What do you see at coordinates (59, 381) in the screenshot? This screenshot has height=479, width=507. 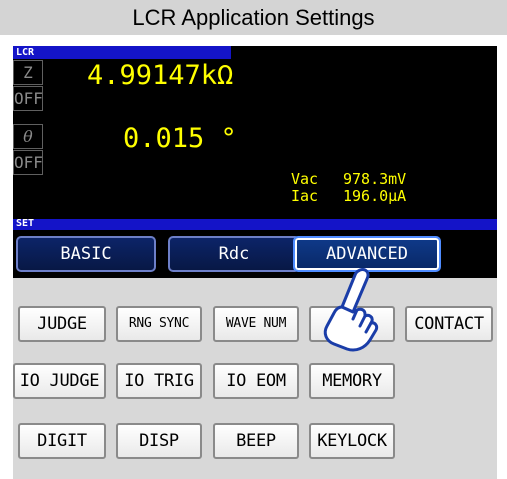 I see `io-judge-button: IO JUDGE` at bounding box center [59, 381].